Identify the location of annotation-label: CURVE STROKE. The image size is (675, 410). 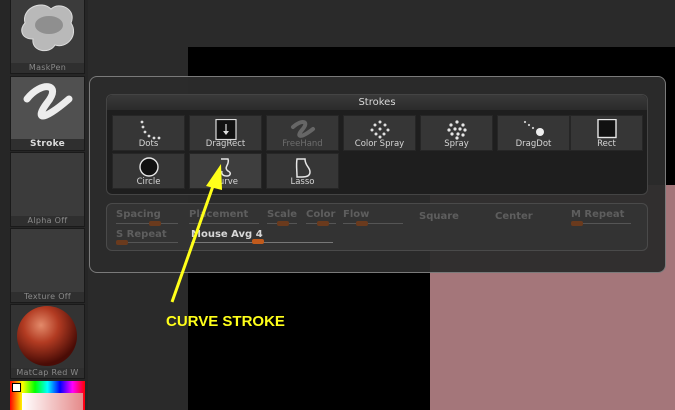
(225, 321).